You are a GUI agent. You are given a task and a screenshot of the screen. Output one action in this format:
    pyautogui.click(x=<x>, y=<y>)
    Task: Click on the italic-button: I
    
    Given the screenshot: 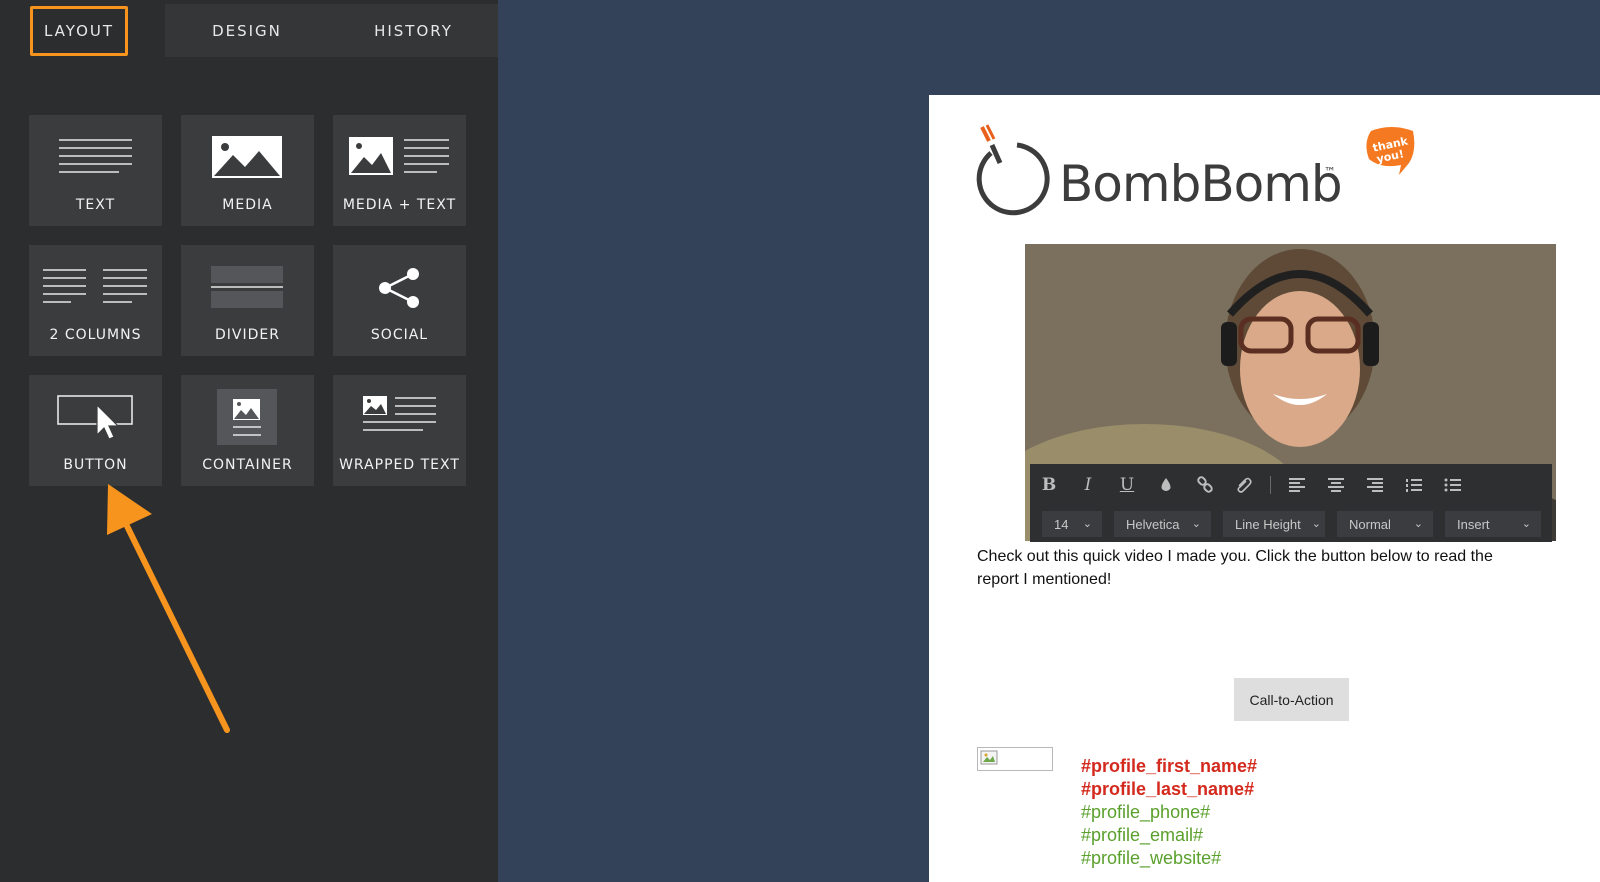 What is the action you would take?
    pyautogui.click(x=1088, y=485)
    